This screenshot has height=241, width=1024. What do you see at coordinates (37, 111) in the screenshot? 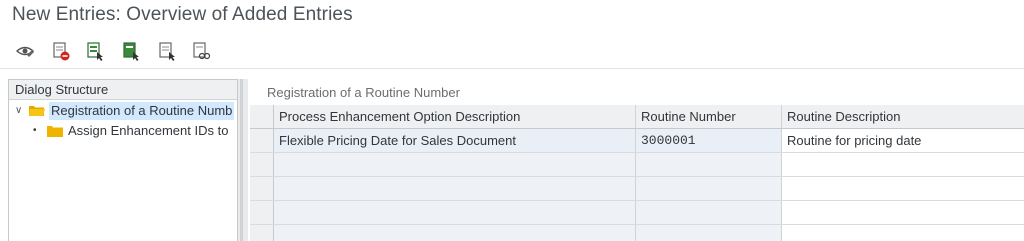
I see `folder-open-icon` at bounding box center [37, 111].